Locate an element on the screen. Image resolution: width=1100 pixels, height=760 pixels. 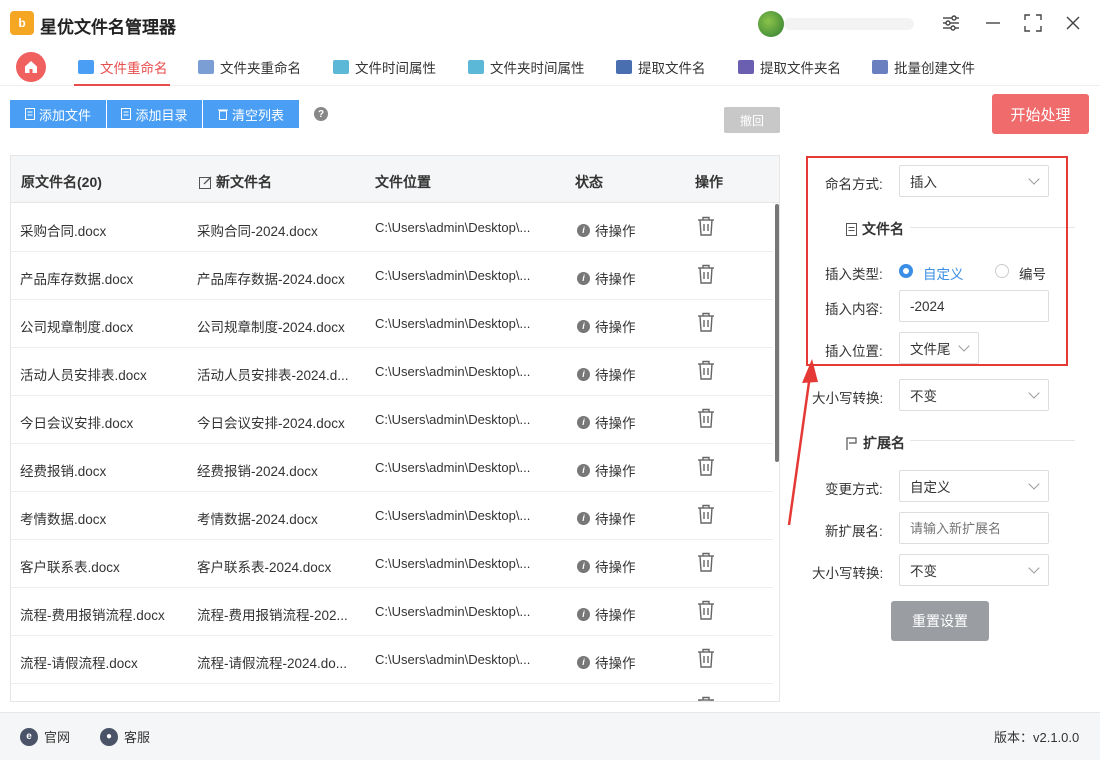
ie-browser-icon: e is located at coordinates (29, 736).